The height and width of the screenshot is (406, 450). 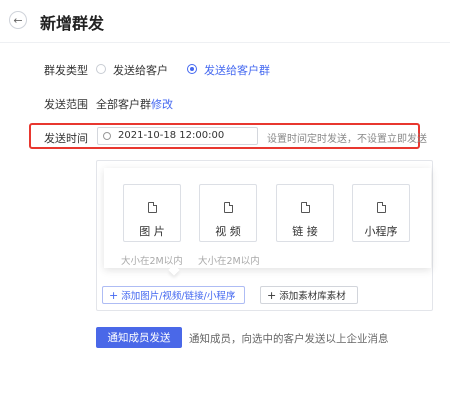 I want to click on material-card-label: 图 片, so click(x=152, y=231).